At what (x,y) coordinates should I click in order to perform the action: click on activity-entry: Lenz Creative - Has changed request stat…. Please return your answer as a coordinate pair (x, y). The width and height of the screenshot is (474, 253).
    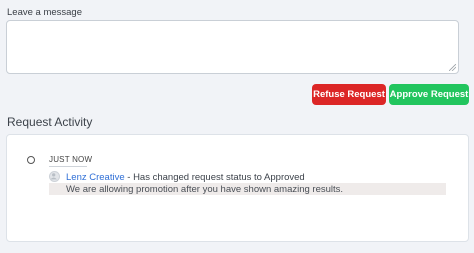
    Looking at the image, I should click on (185, 177).